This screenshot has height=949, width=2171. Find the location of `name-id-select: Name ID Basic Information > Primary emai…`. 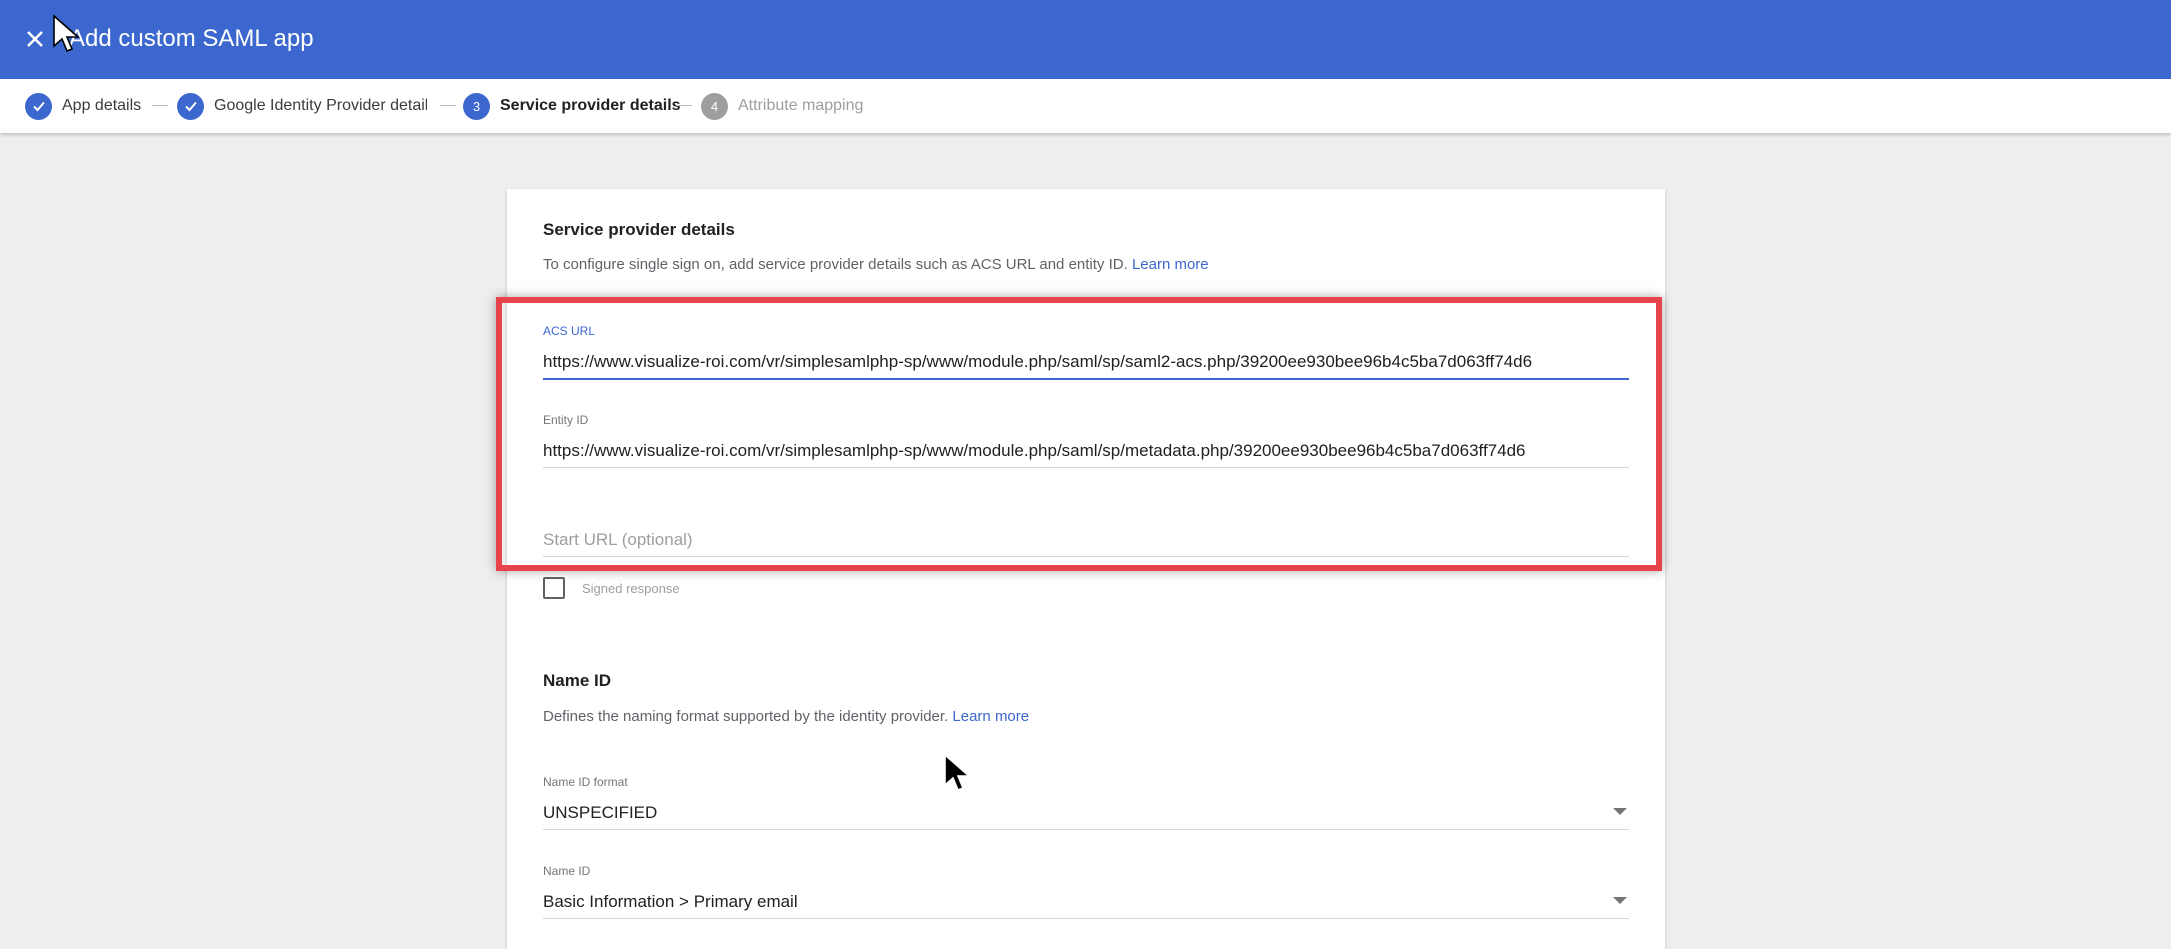

name-id-select: Name ID Basic Information > Primary emai… is located at coordinates (1086, 891).